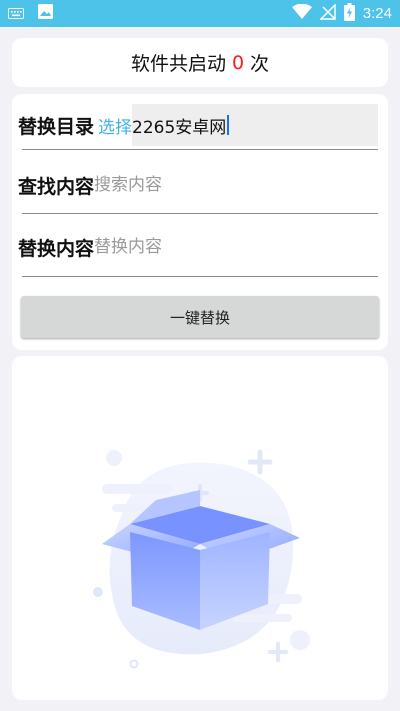 This screenshot has height=711, width=400. Describe the element at coordinates (179, 127) in the screenshot. I see `directory-value: 2265安卓网` at that location.